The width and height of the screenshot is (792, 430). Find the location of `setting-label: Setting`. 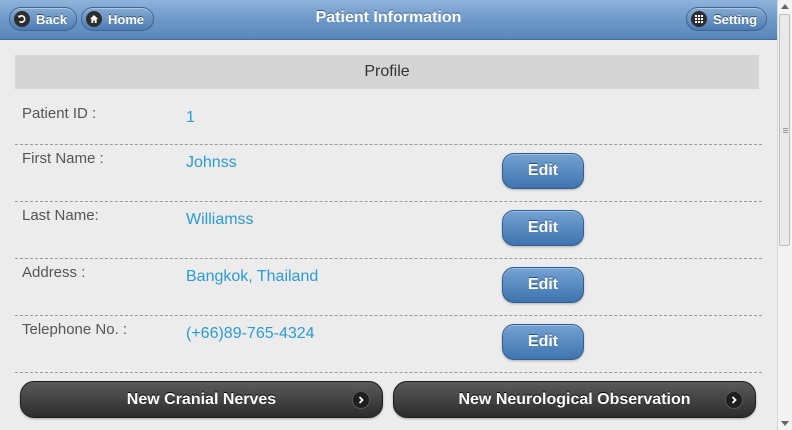

setting-label: Setting is located at coordinates (735, 19).